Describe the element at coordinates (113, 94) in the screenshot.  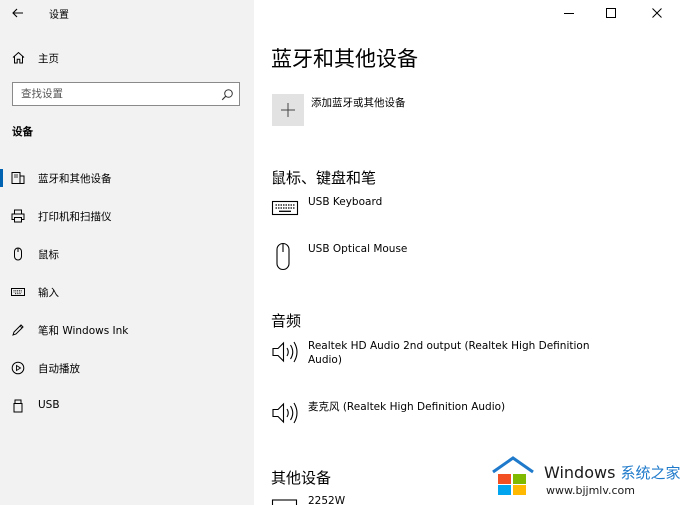
I see `search-input` at that location.